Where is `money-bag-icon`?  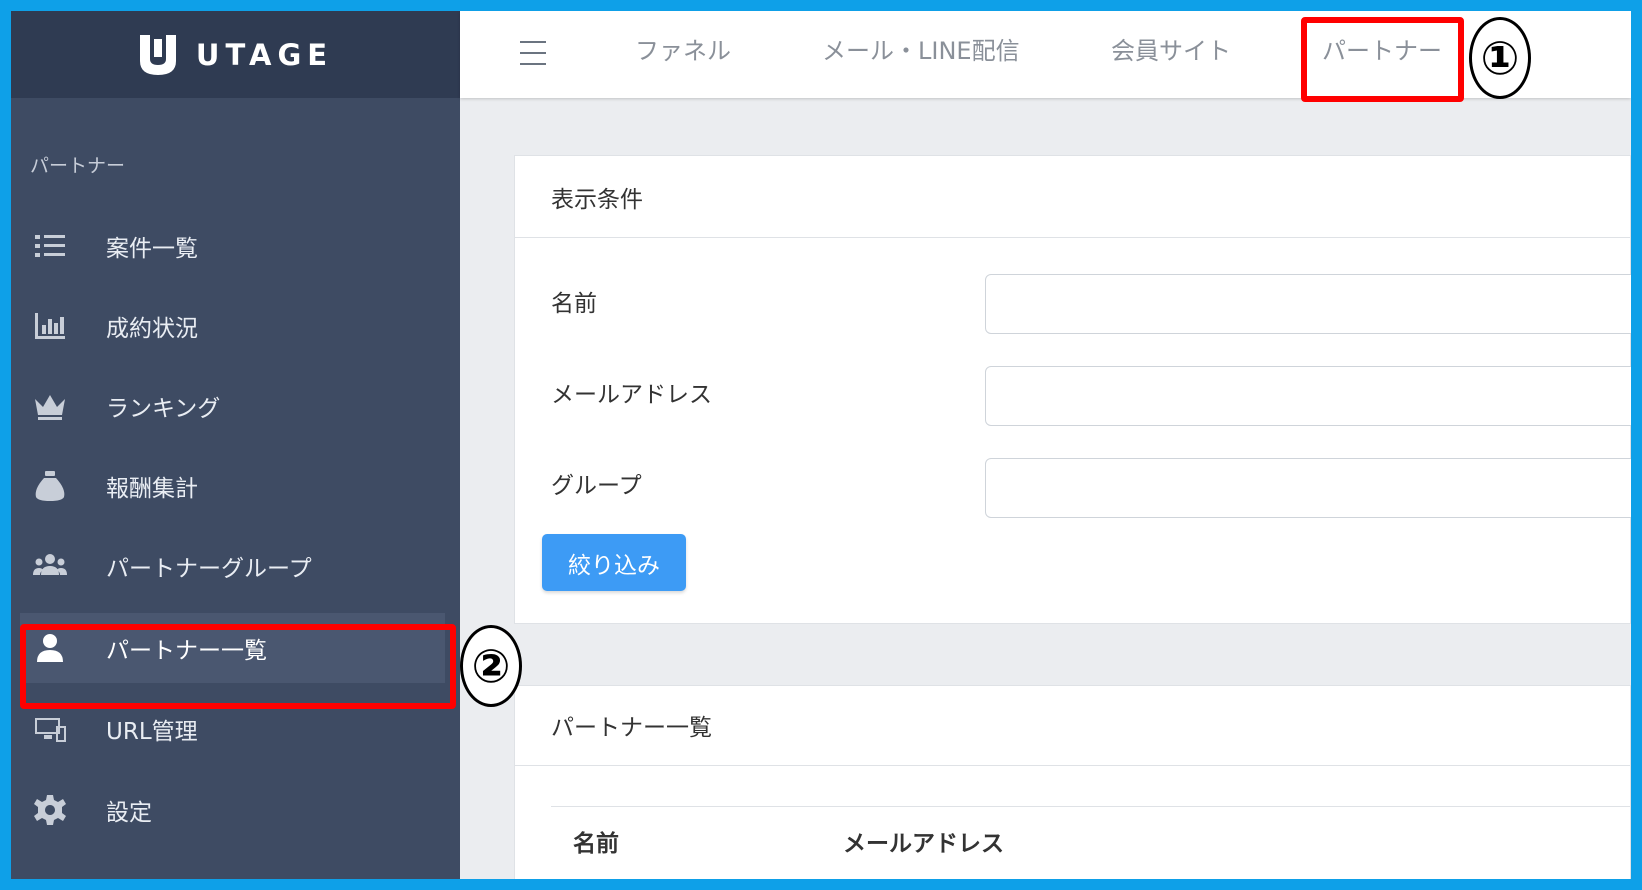 money-bag-icon is located at coordinates (50, 486).